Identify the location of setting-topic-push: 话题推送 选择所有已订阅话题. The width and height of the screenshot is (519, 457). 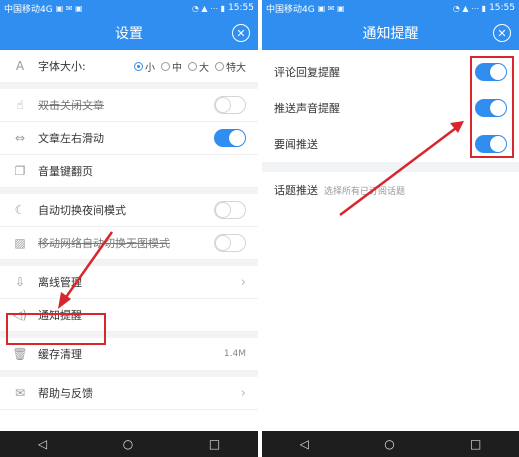
(390, 190).